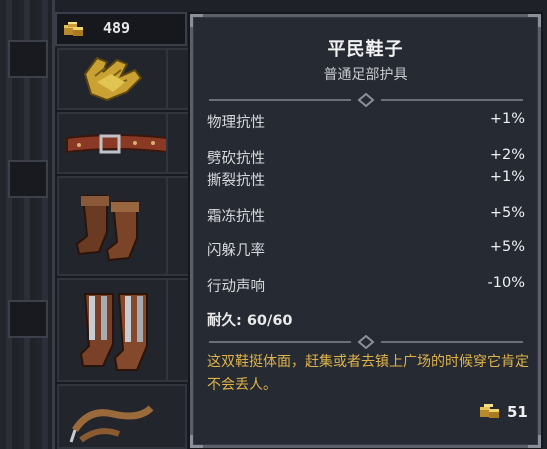 This screenshot has width=547, height=449. I want to click on item-price: 51, so click(517, 412).